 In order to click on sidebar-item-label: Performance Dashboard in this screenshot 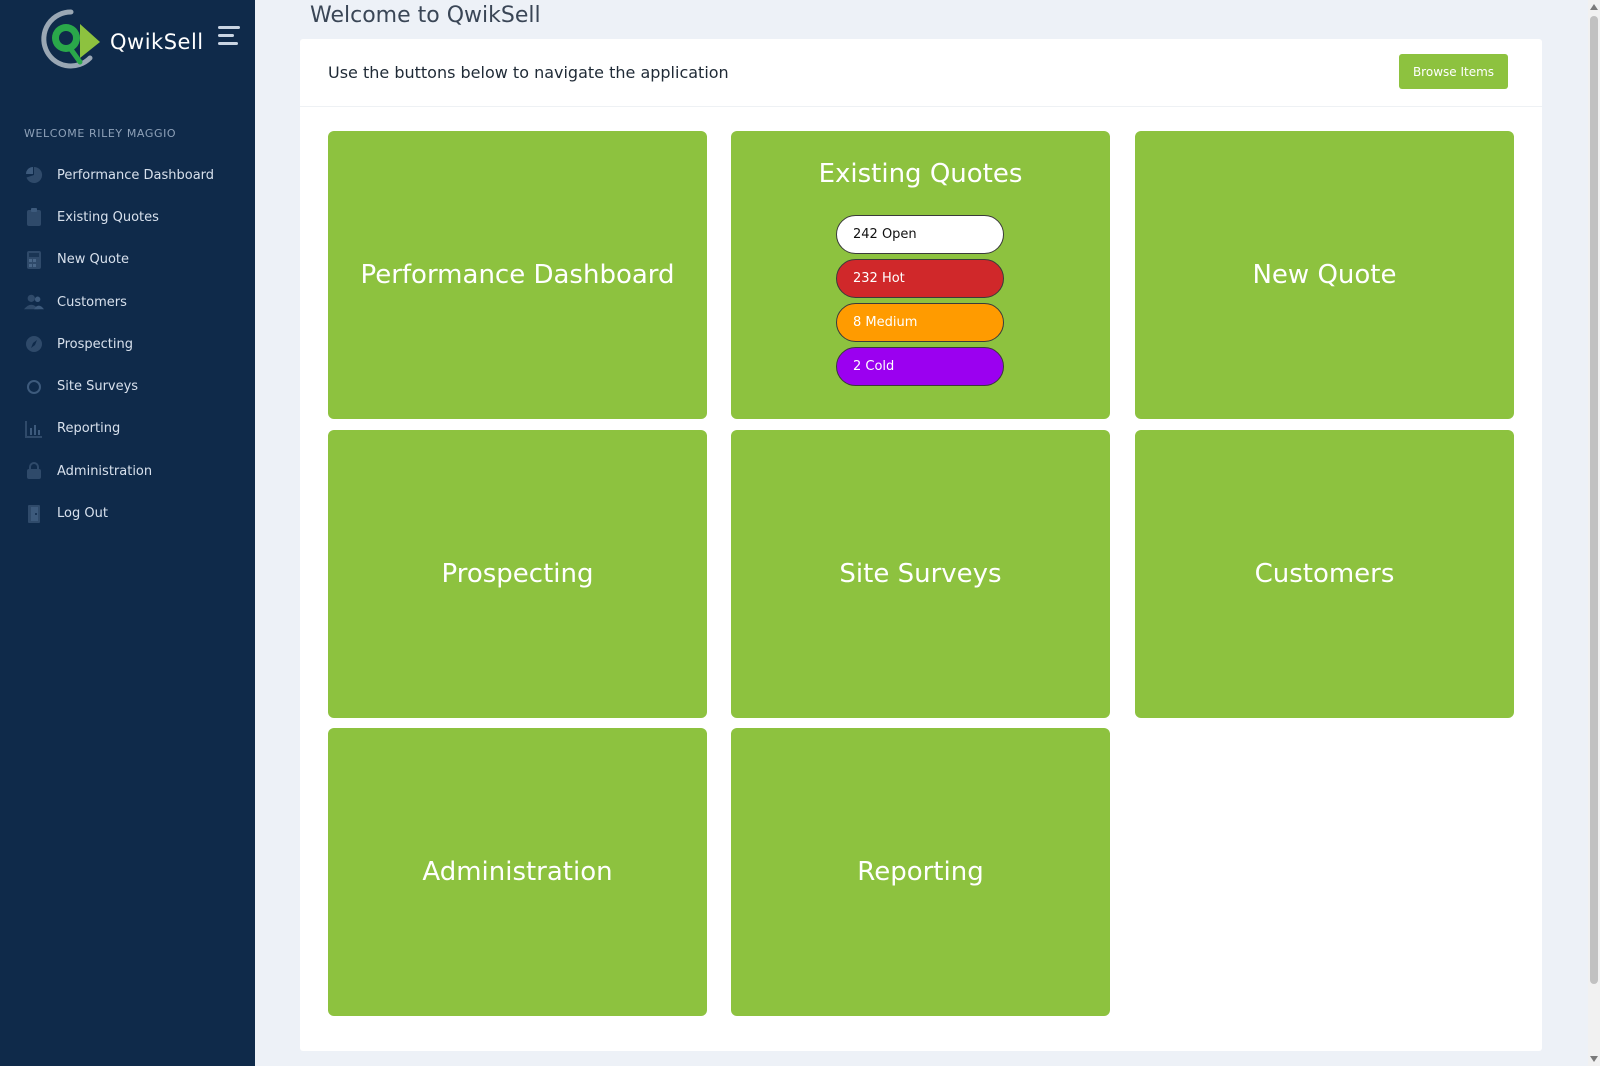, I will do `click(136, 175)`.